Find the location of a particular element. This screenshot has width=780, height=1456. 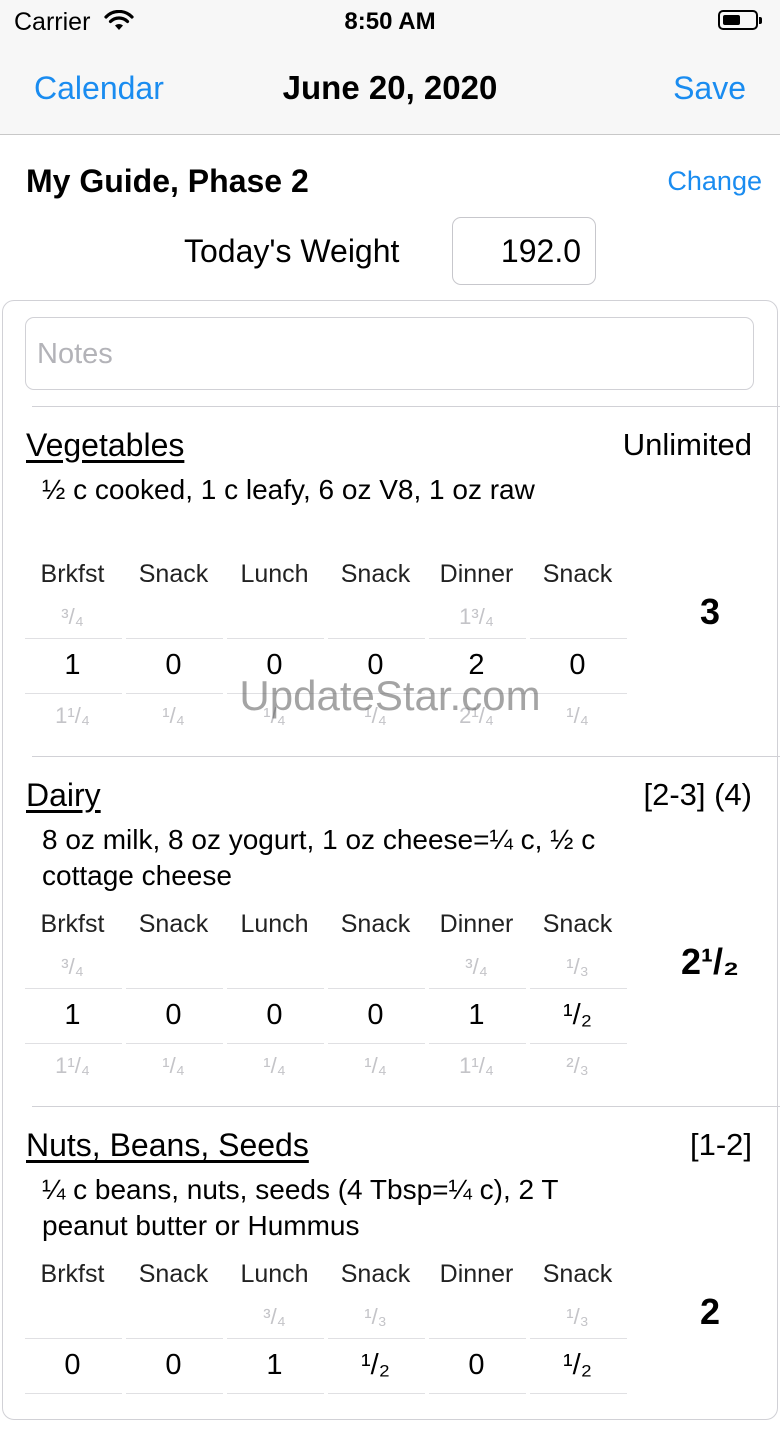

clock: 8:50 AM is located at coordinates (390, 21).